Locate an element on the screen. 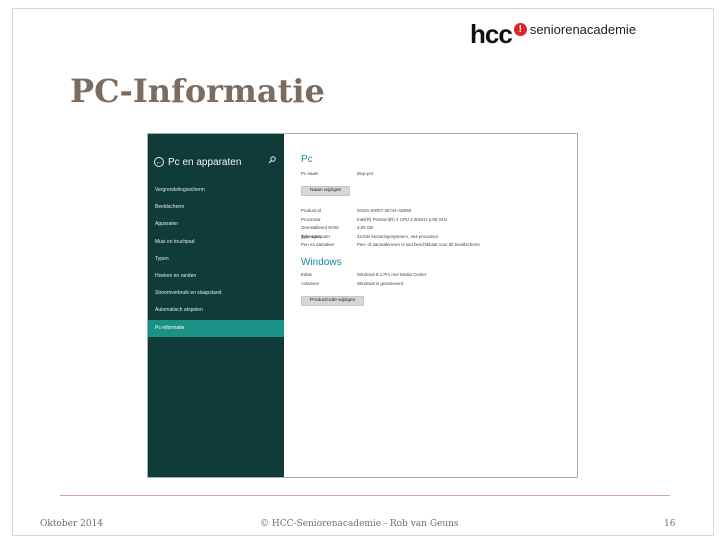 This screenshot has width=722, height=544. spec-value: 00181-00007-35744-AB063 is located at coordinates (384, 211).